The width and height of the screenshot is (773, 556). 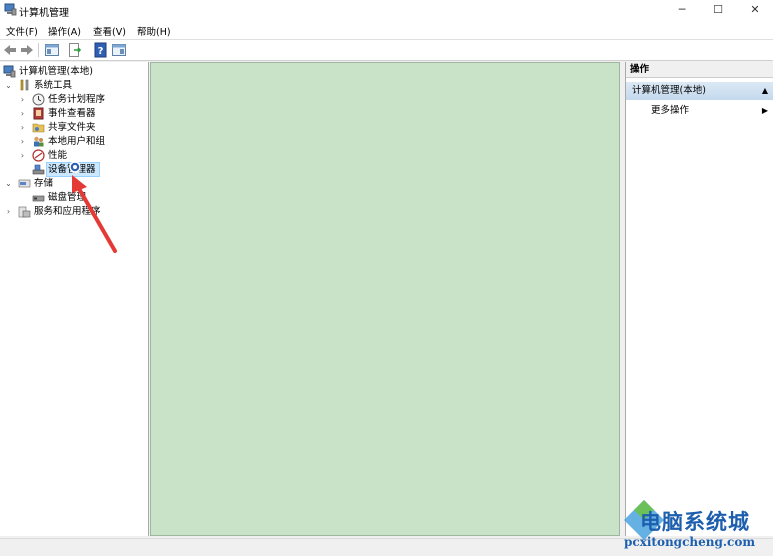 What do you see at coordinates (24, 85) in the screenshot?
I see `tools-icon` at bounding box center [24, 85].